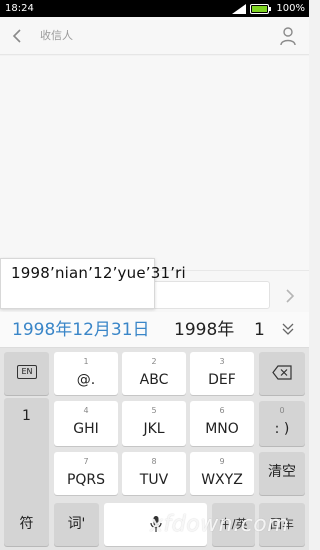  Describe the element at coordinates (222, 461) in the screenshot. I see `key-number: 9` at that location.